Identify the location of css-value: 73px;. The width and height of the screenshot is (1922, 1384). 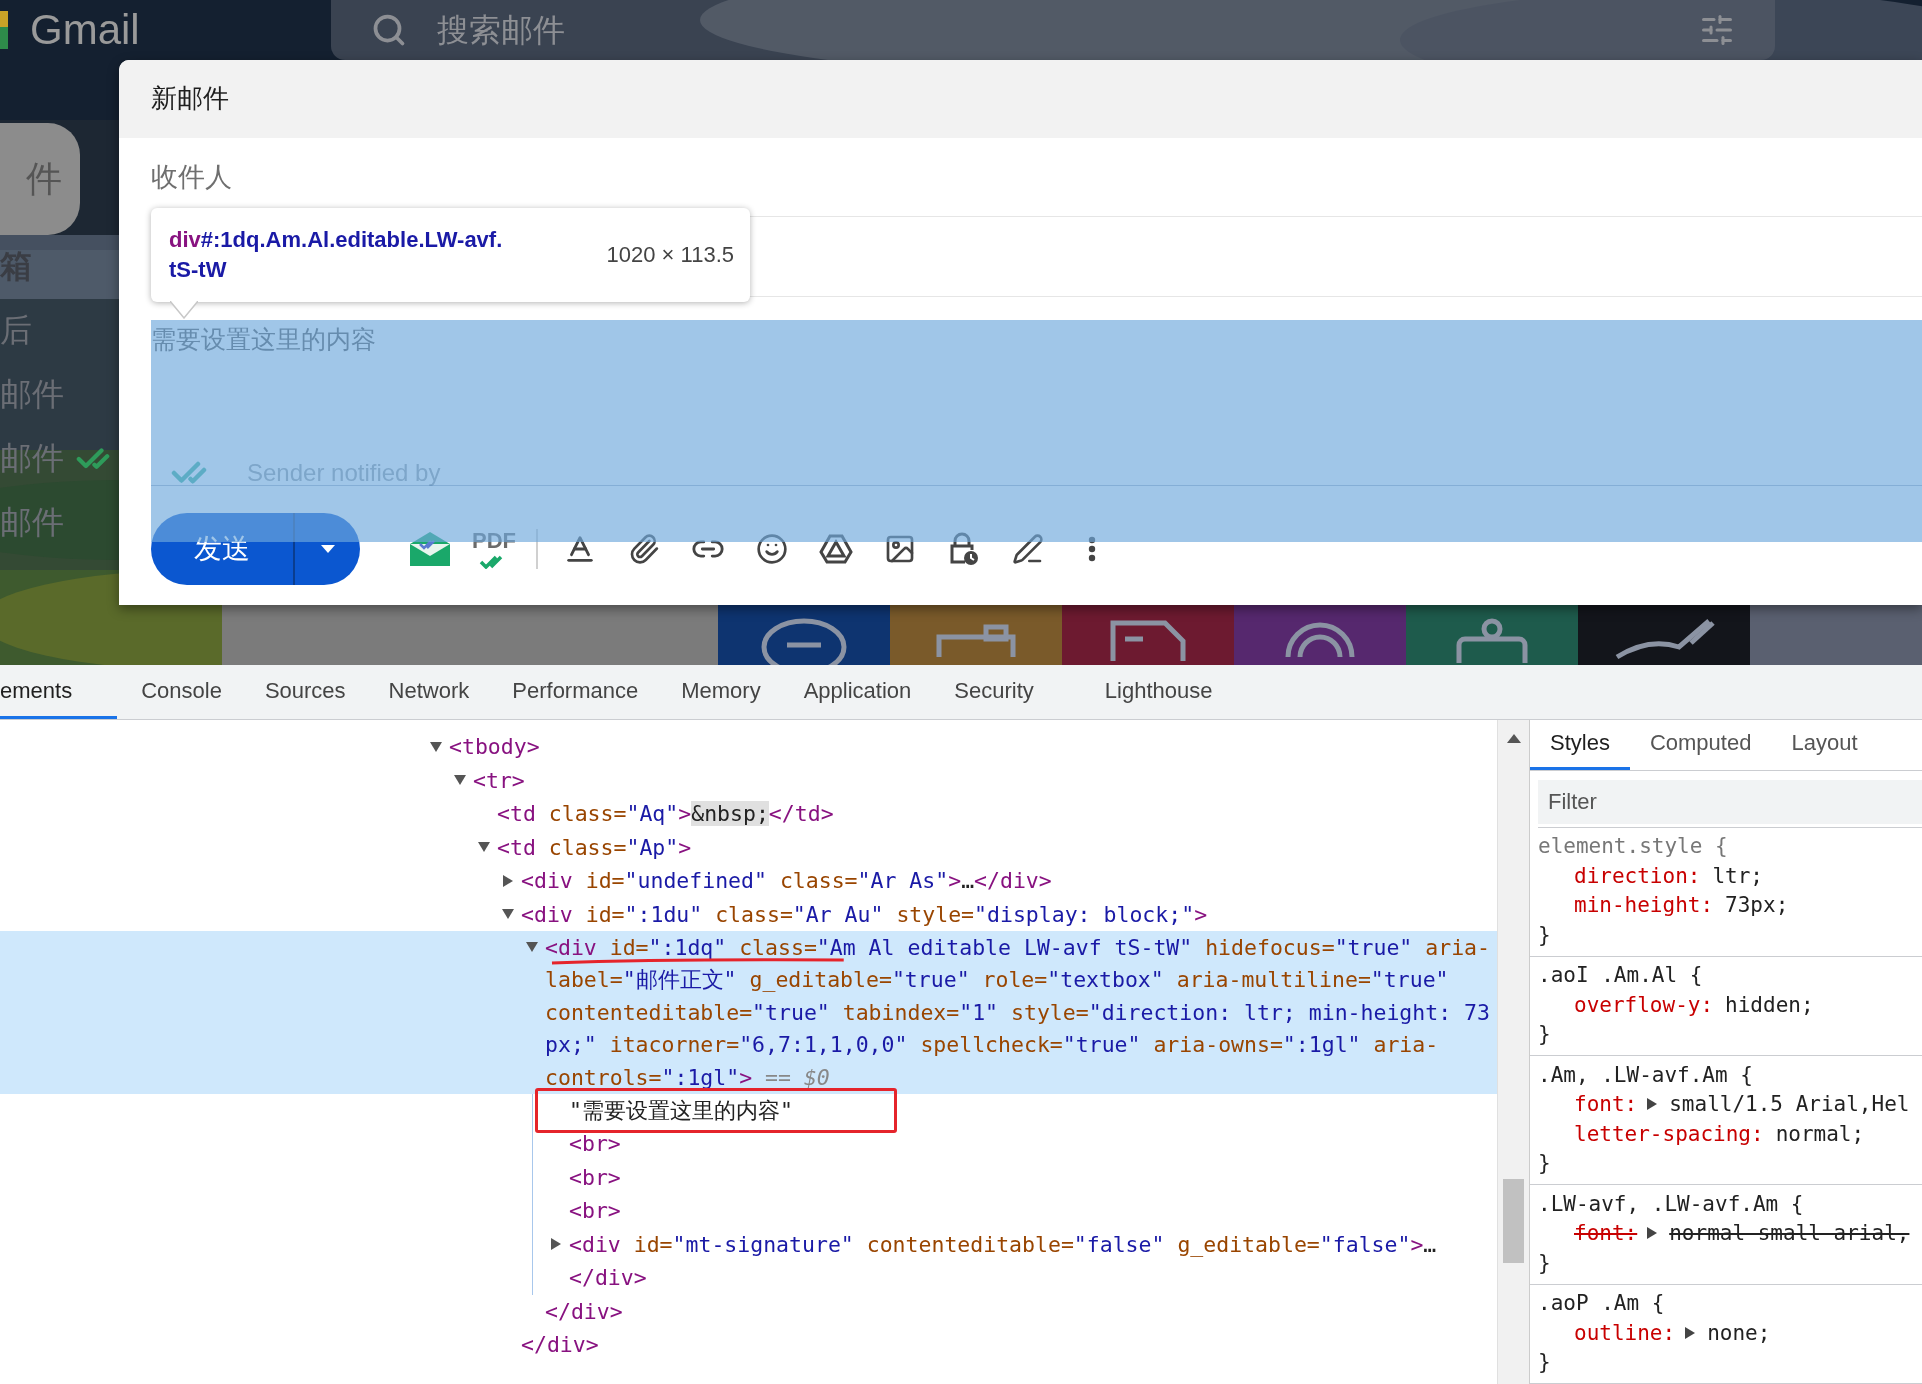
(1757, 905).